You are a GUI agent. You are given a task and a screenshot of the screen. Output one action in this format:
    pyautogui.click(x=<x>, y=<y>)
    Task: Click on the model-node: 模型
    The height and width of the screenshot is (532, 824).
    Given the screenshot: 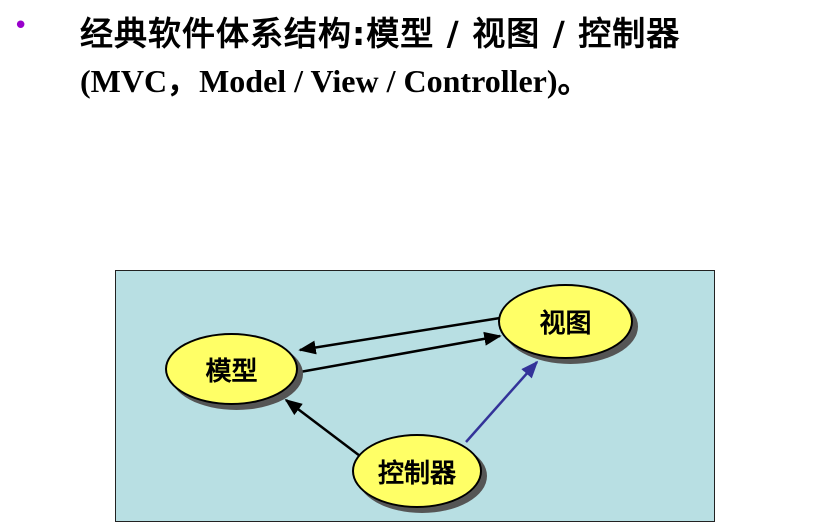 What is the action you would take?
    pyautogui.click(x=231, y=369)
    